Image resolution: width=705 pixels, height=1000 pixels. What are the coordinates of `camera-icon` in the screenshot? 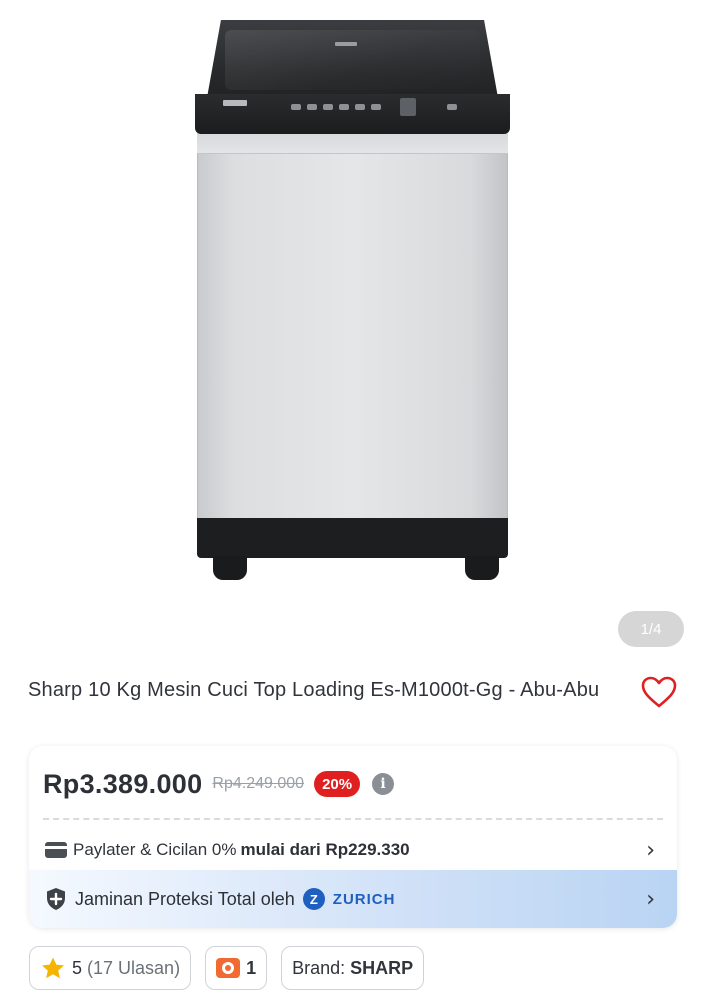 It's located at (228, 968).